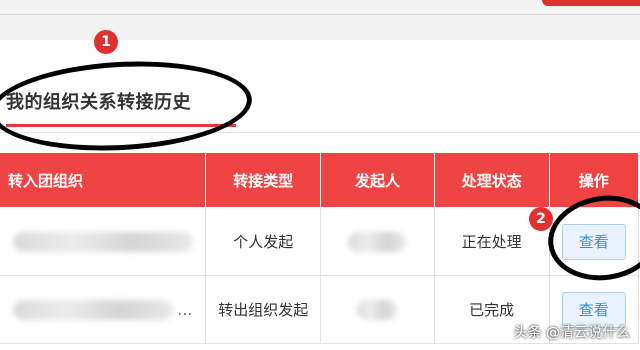  What do you see at coordinates (263, 241) in the screenshot?
I see `cell-transfer-type: 个人发起` at bounding box center [263, 241].